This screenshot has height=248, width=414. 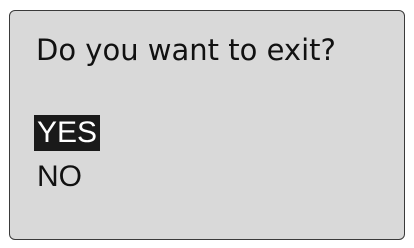 What do you see at coordinates (186, 50) in the screenshot?
I see `dialog-prompt: Do you want to exit?` at bounding box center [186, 50].